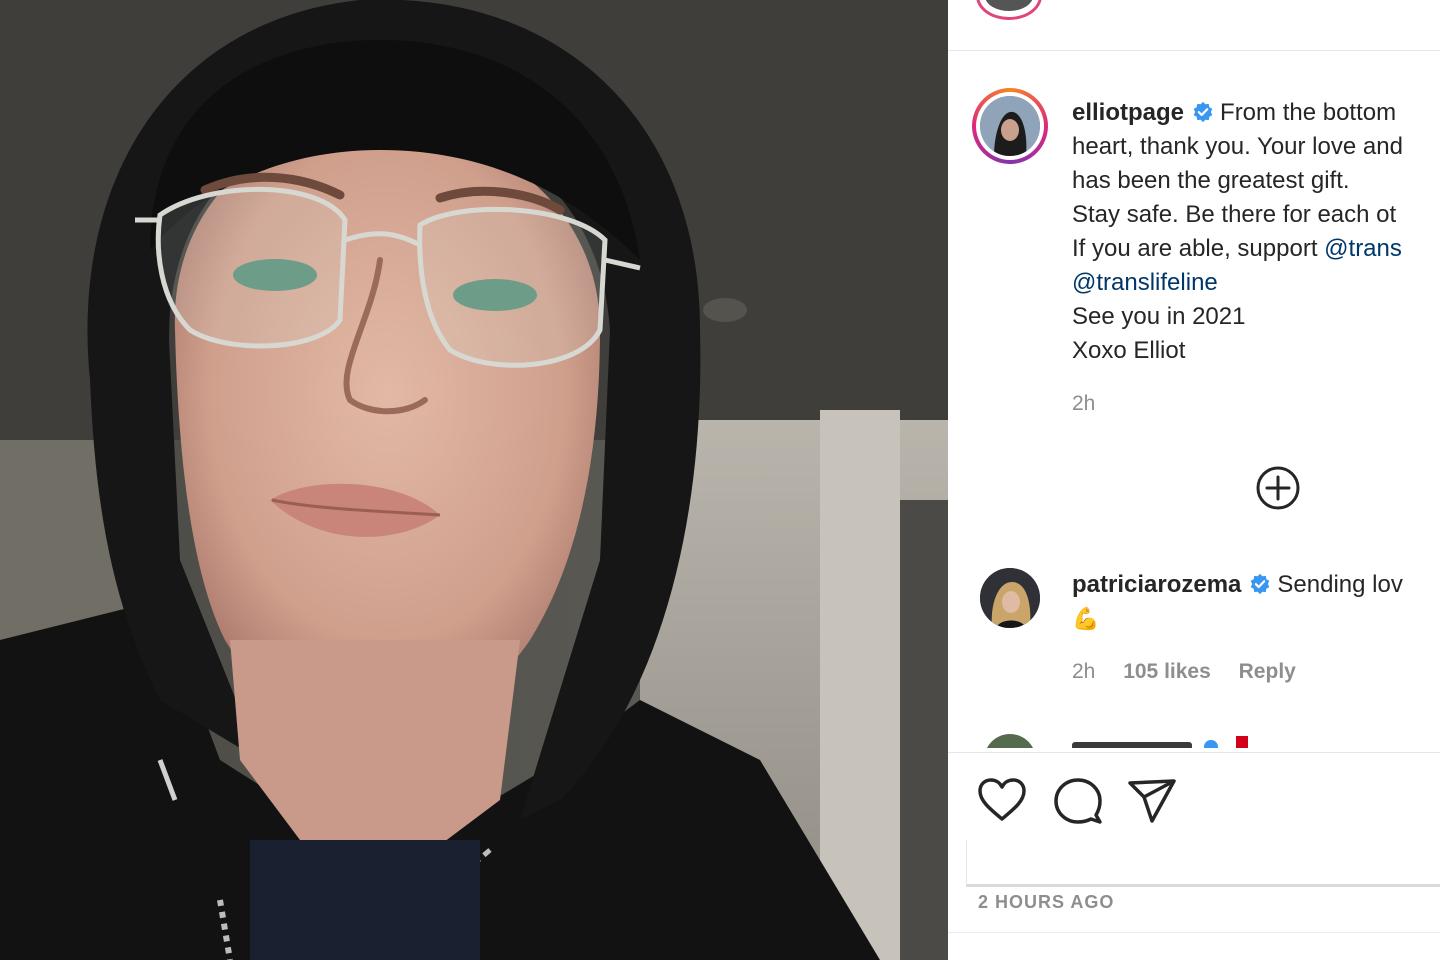 Image resolution: width=1440 pixels, height=960 pixels. I want to click on header-avatar, so click(1009, 10).